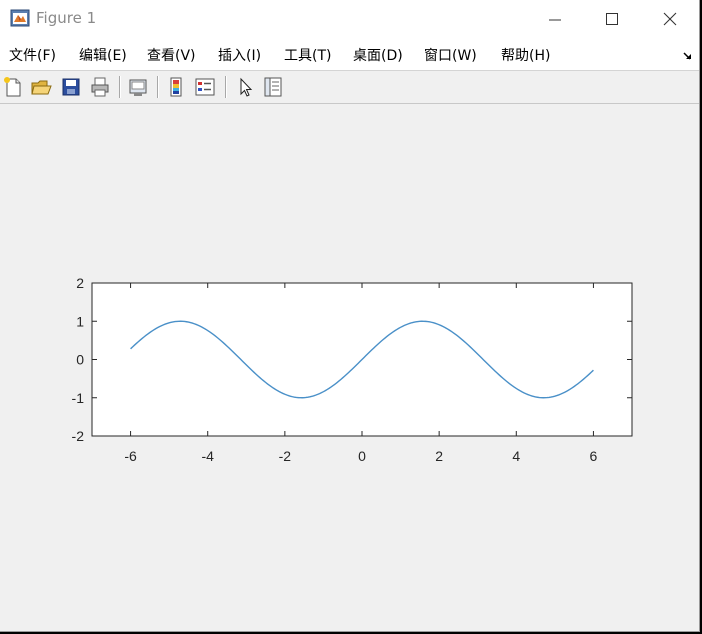 The height and width of the screenshot is (634, 702). I want to click on minimize-icon, so click(555, 20).